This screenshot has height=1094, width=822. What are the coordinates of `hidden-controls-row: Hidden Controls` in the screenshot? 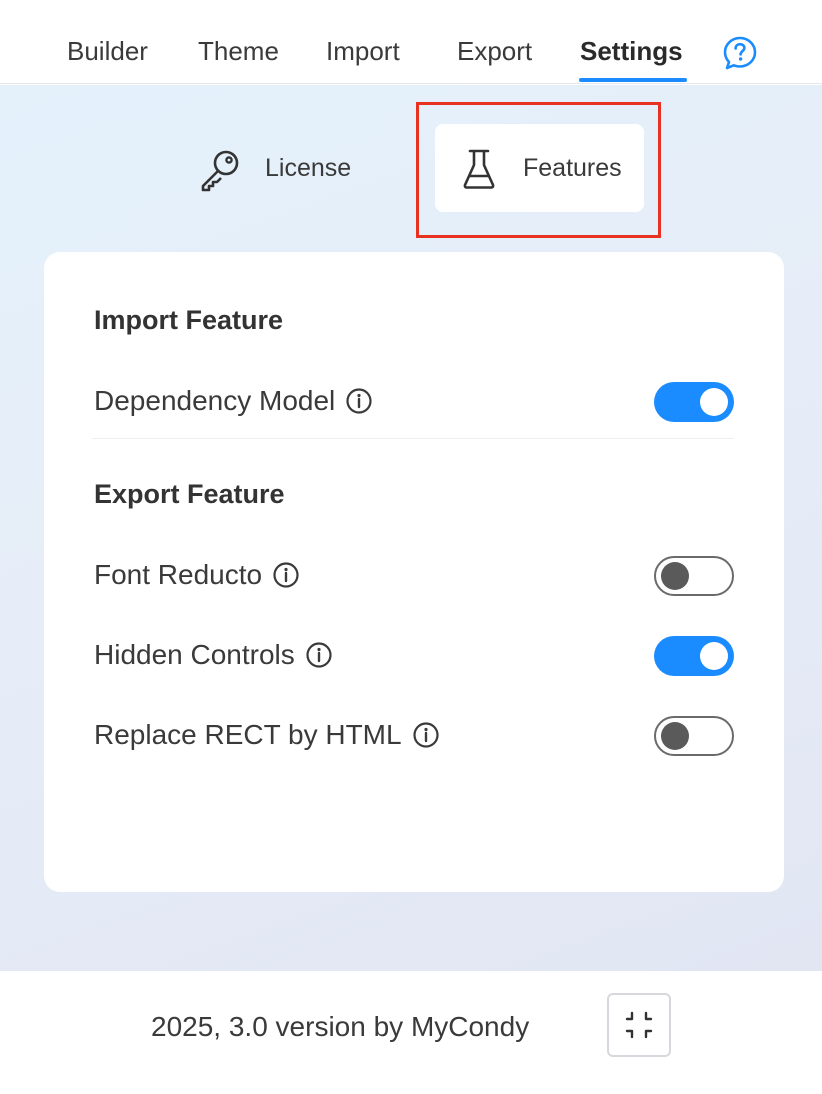 It's located at (213, 655).